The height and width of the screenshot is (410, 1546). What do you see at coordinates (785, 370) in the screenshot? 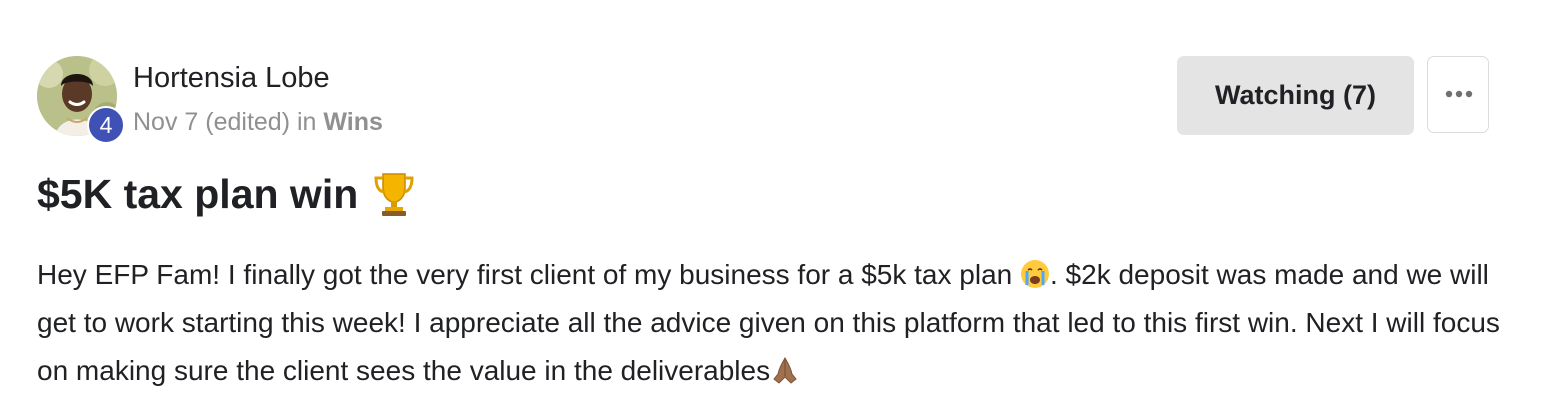
I see `praying-hands-icon` at bounding box center [785, 370].